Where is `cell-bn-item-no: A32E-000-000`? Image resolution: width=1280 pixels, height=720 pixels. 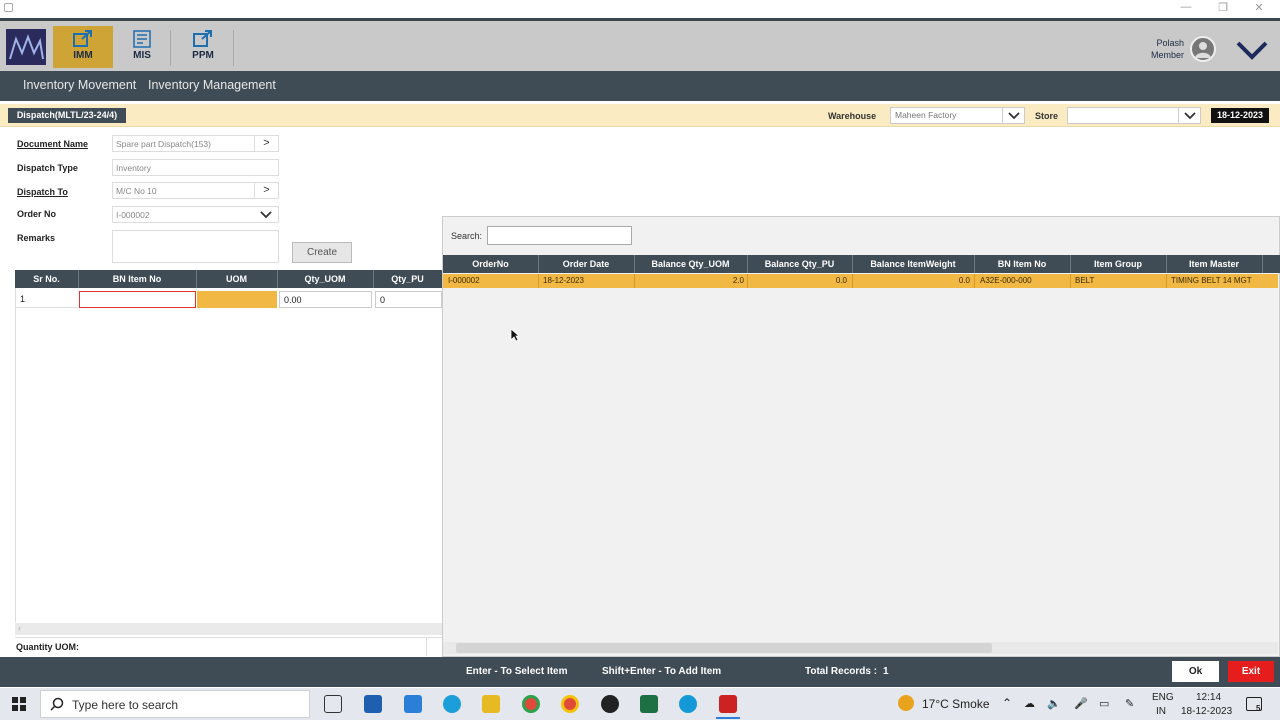
cell-bn-item-no: A32E-000-000 is located at coordinates (1006, 280).